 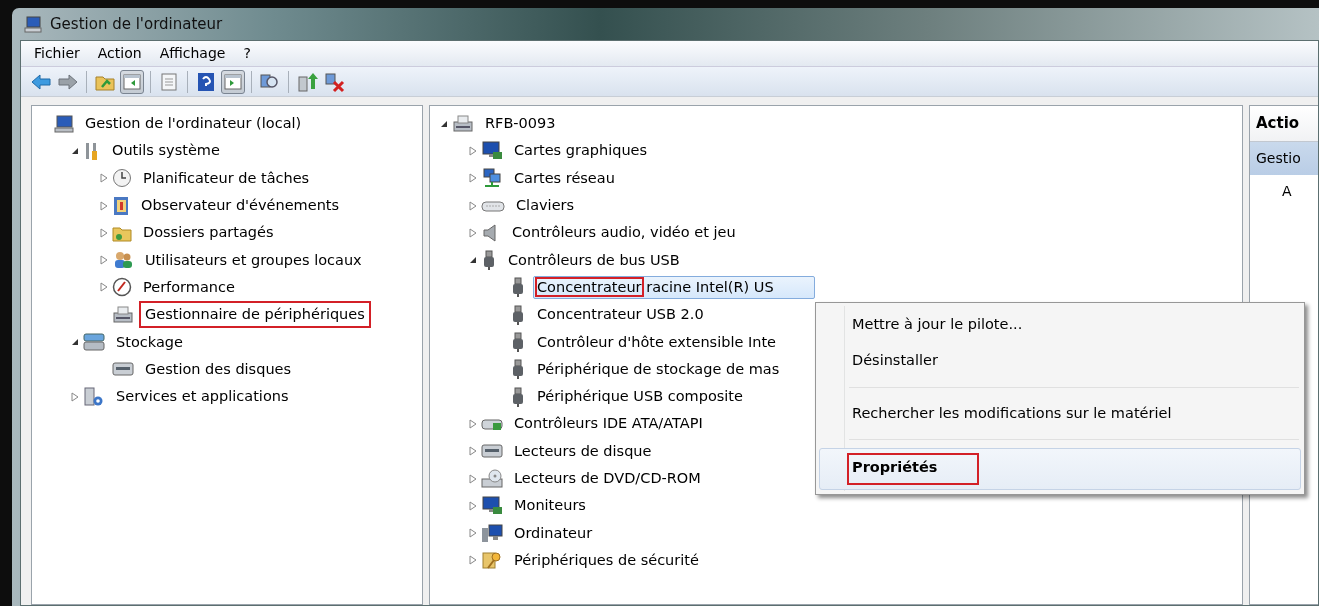 I want to click on gauge-icon, so click(x=122, y=287).